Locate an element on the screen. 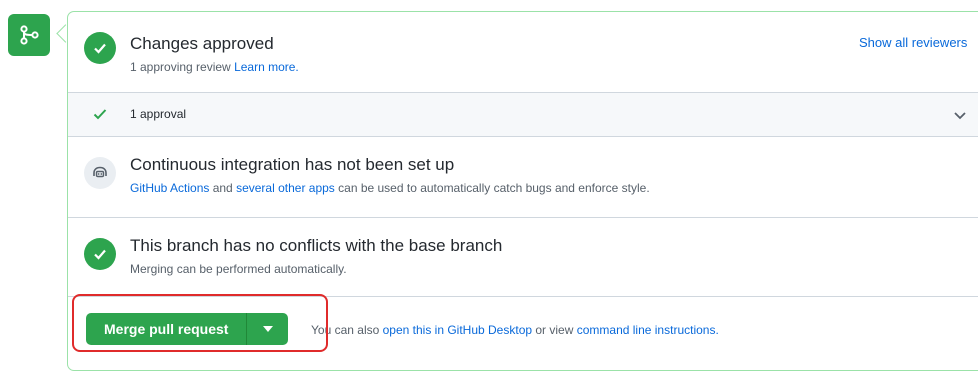 The height and width of the screenshot is (371, 978). github-actions-link: GitHub Actions is located at coordinates (169, 188).